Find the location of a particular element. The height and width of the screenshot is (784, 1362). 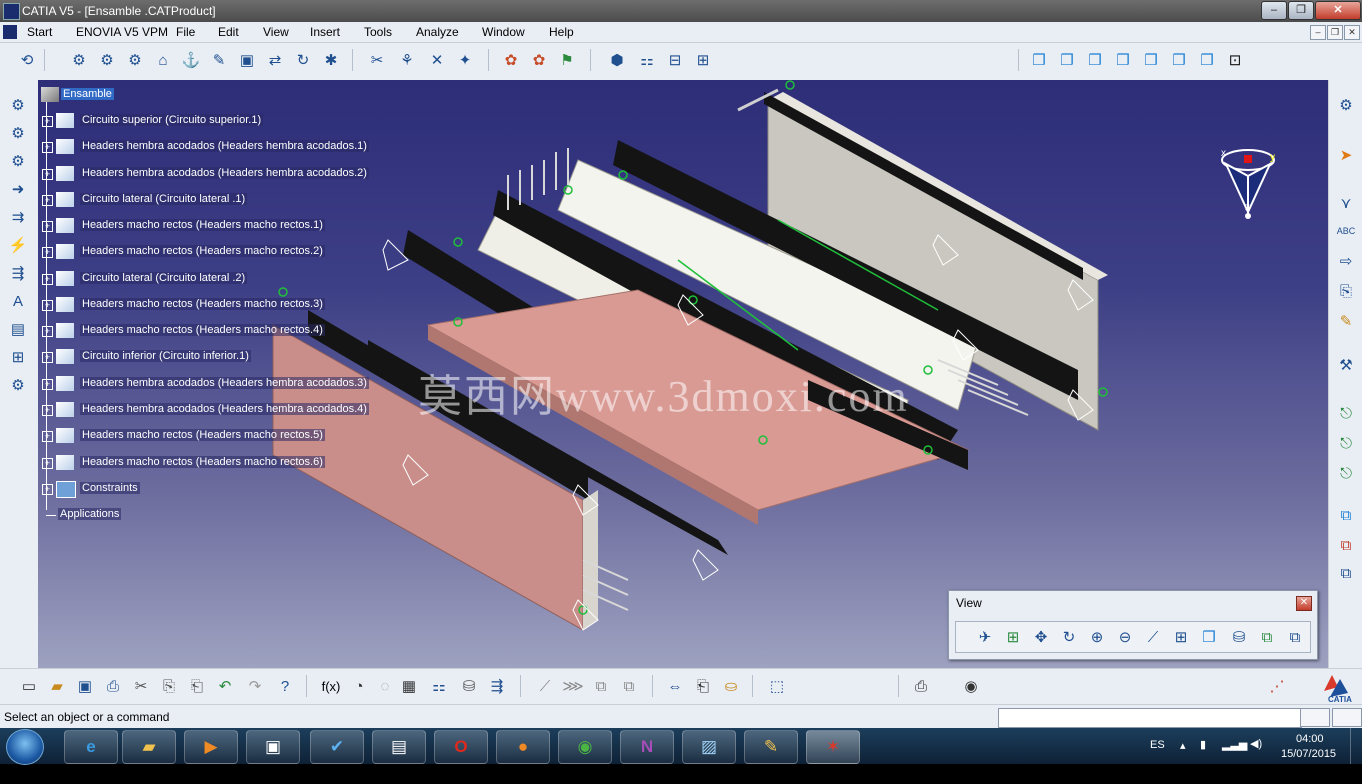

select-icon: ⟲ is located at coordinates (27, 60).